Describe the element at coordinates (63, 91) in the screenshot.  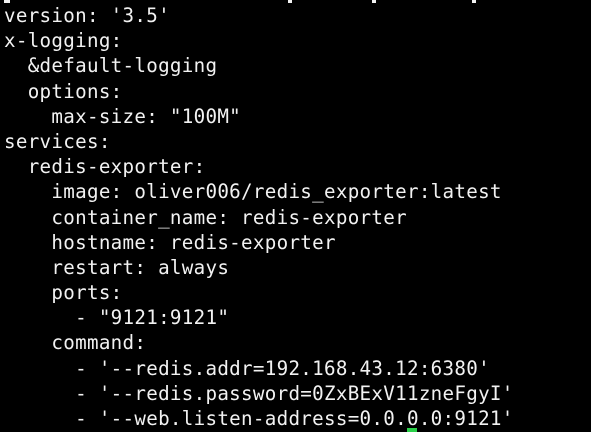
I see `terminal-line: options:` at that location.